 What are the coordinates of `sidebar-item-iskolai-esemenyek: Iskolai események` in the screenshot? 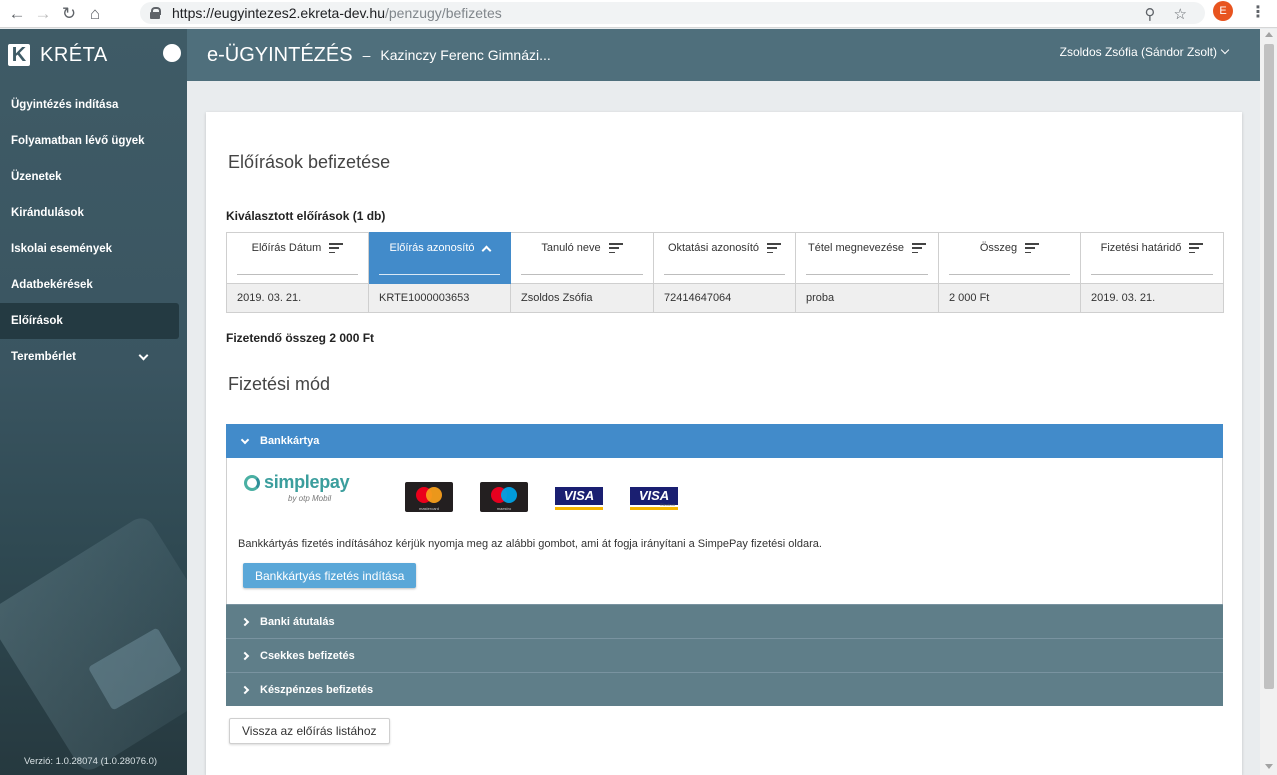 It's located at (93, 249).